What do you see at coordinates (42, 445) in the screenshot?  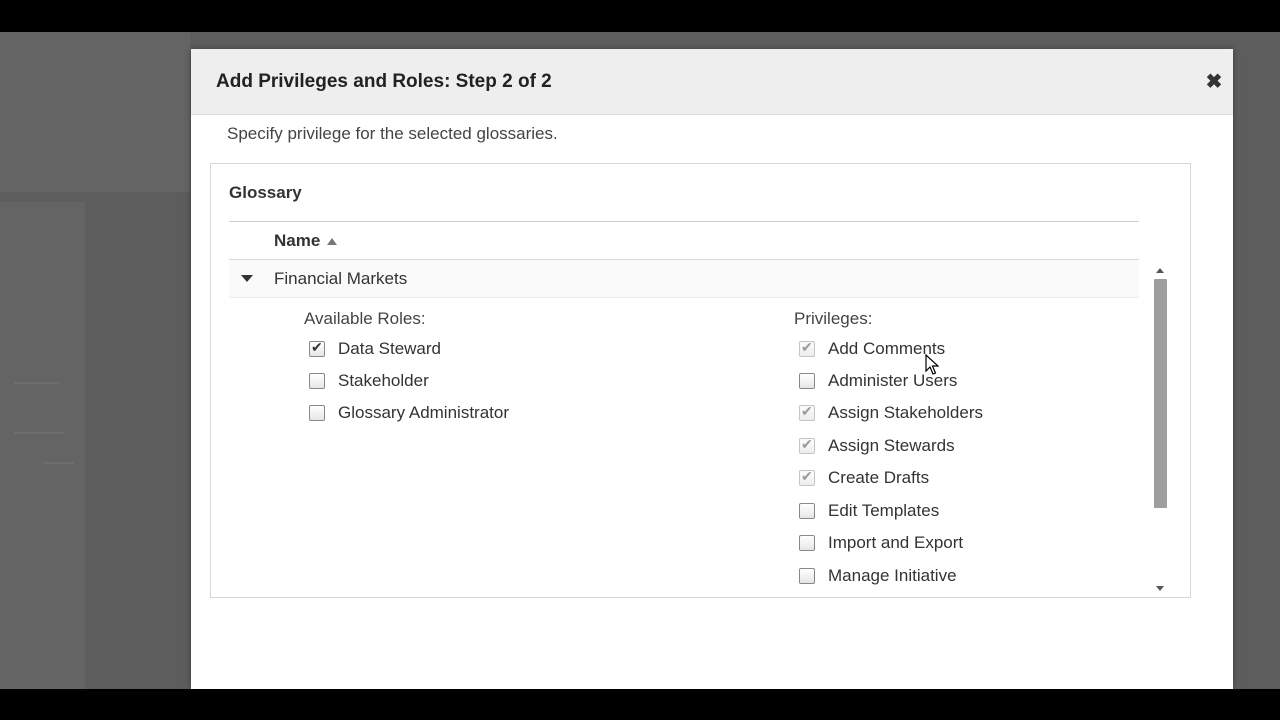 I see `background-left-nav` at bounding box center [42, 445].